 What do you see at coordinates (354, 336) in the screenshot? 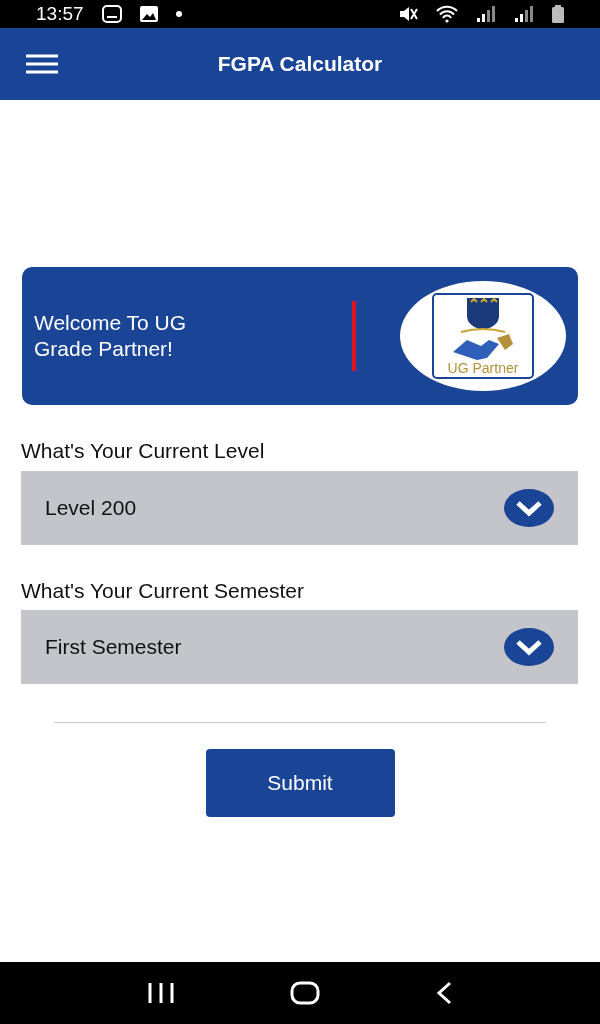
I see `divider-bar` at bounding box center [354, 336].